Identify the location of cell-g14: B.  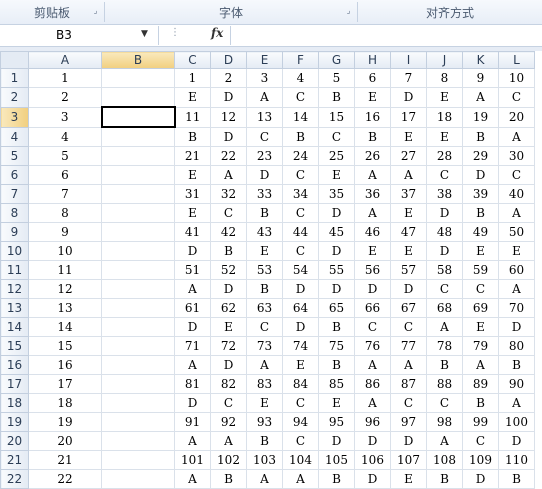
(336, 327).